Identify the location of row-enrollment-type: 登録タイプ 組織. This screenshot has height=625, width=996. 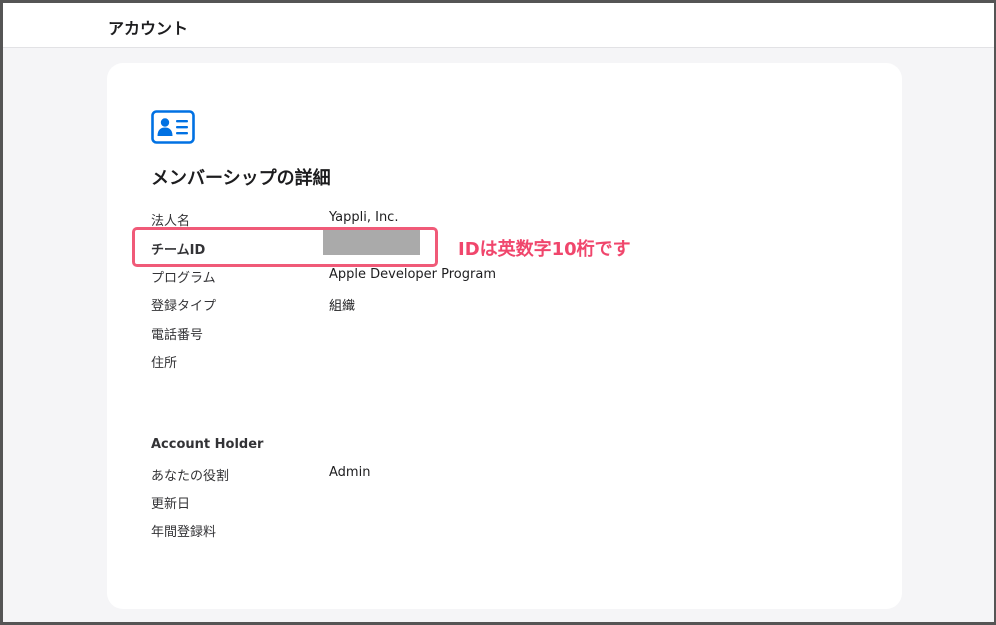
(331, 305).